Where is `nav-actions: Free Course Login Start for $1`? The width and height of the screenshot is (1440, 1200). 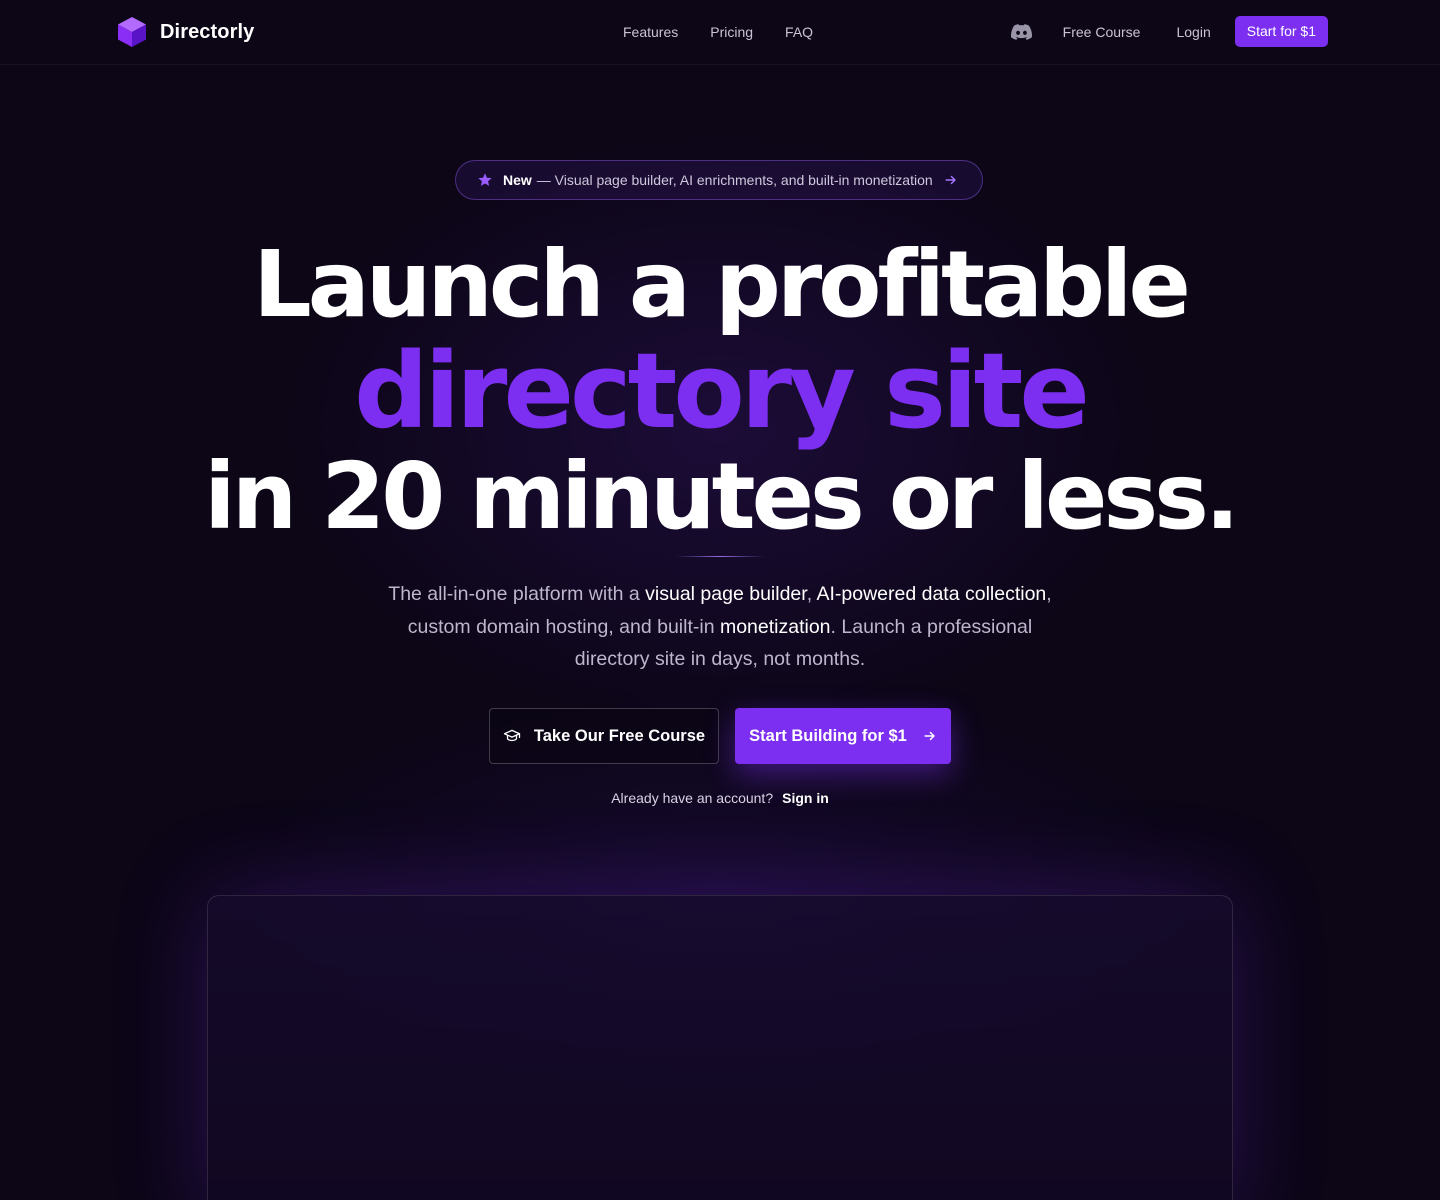 nav-actions: Free Course Login Start for $1 is located at coordinates (1169, 31).